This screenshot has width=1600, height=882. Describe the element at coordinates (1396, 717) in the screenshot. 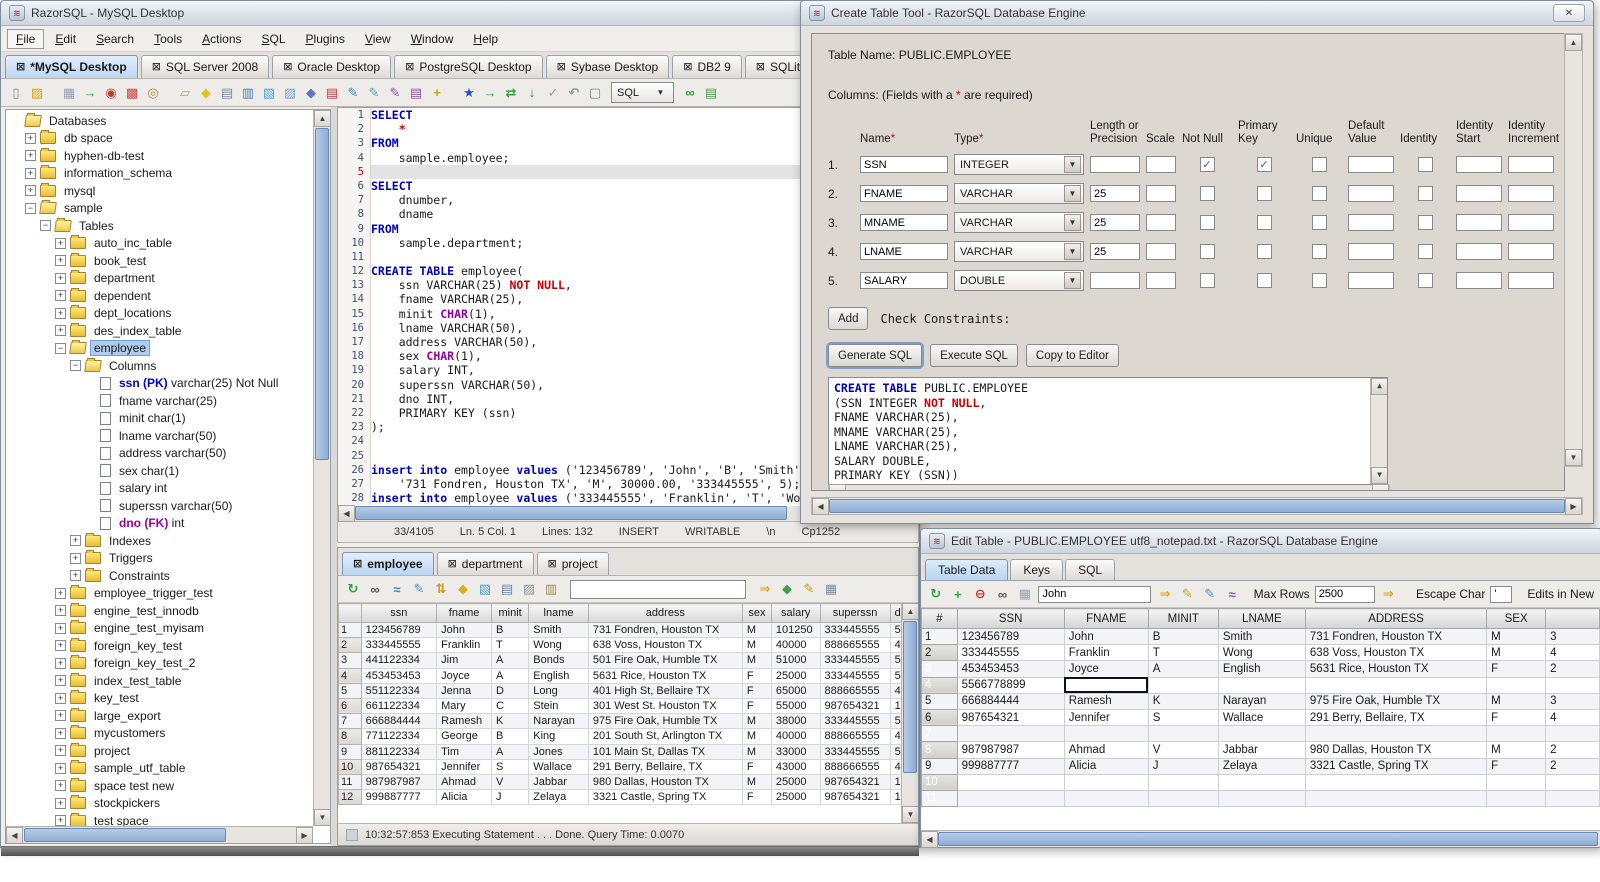

I see `edit-cell: 291 Berry, Bellaire, TX` at that location.